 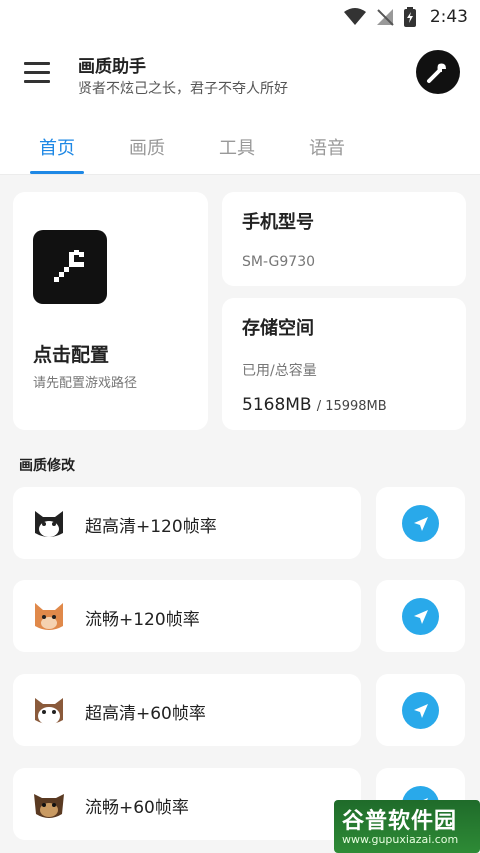 I want to click on preset-row: 超高清+60帧率, so click(x=187, y=710).